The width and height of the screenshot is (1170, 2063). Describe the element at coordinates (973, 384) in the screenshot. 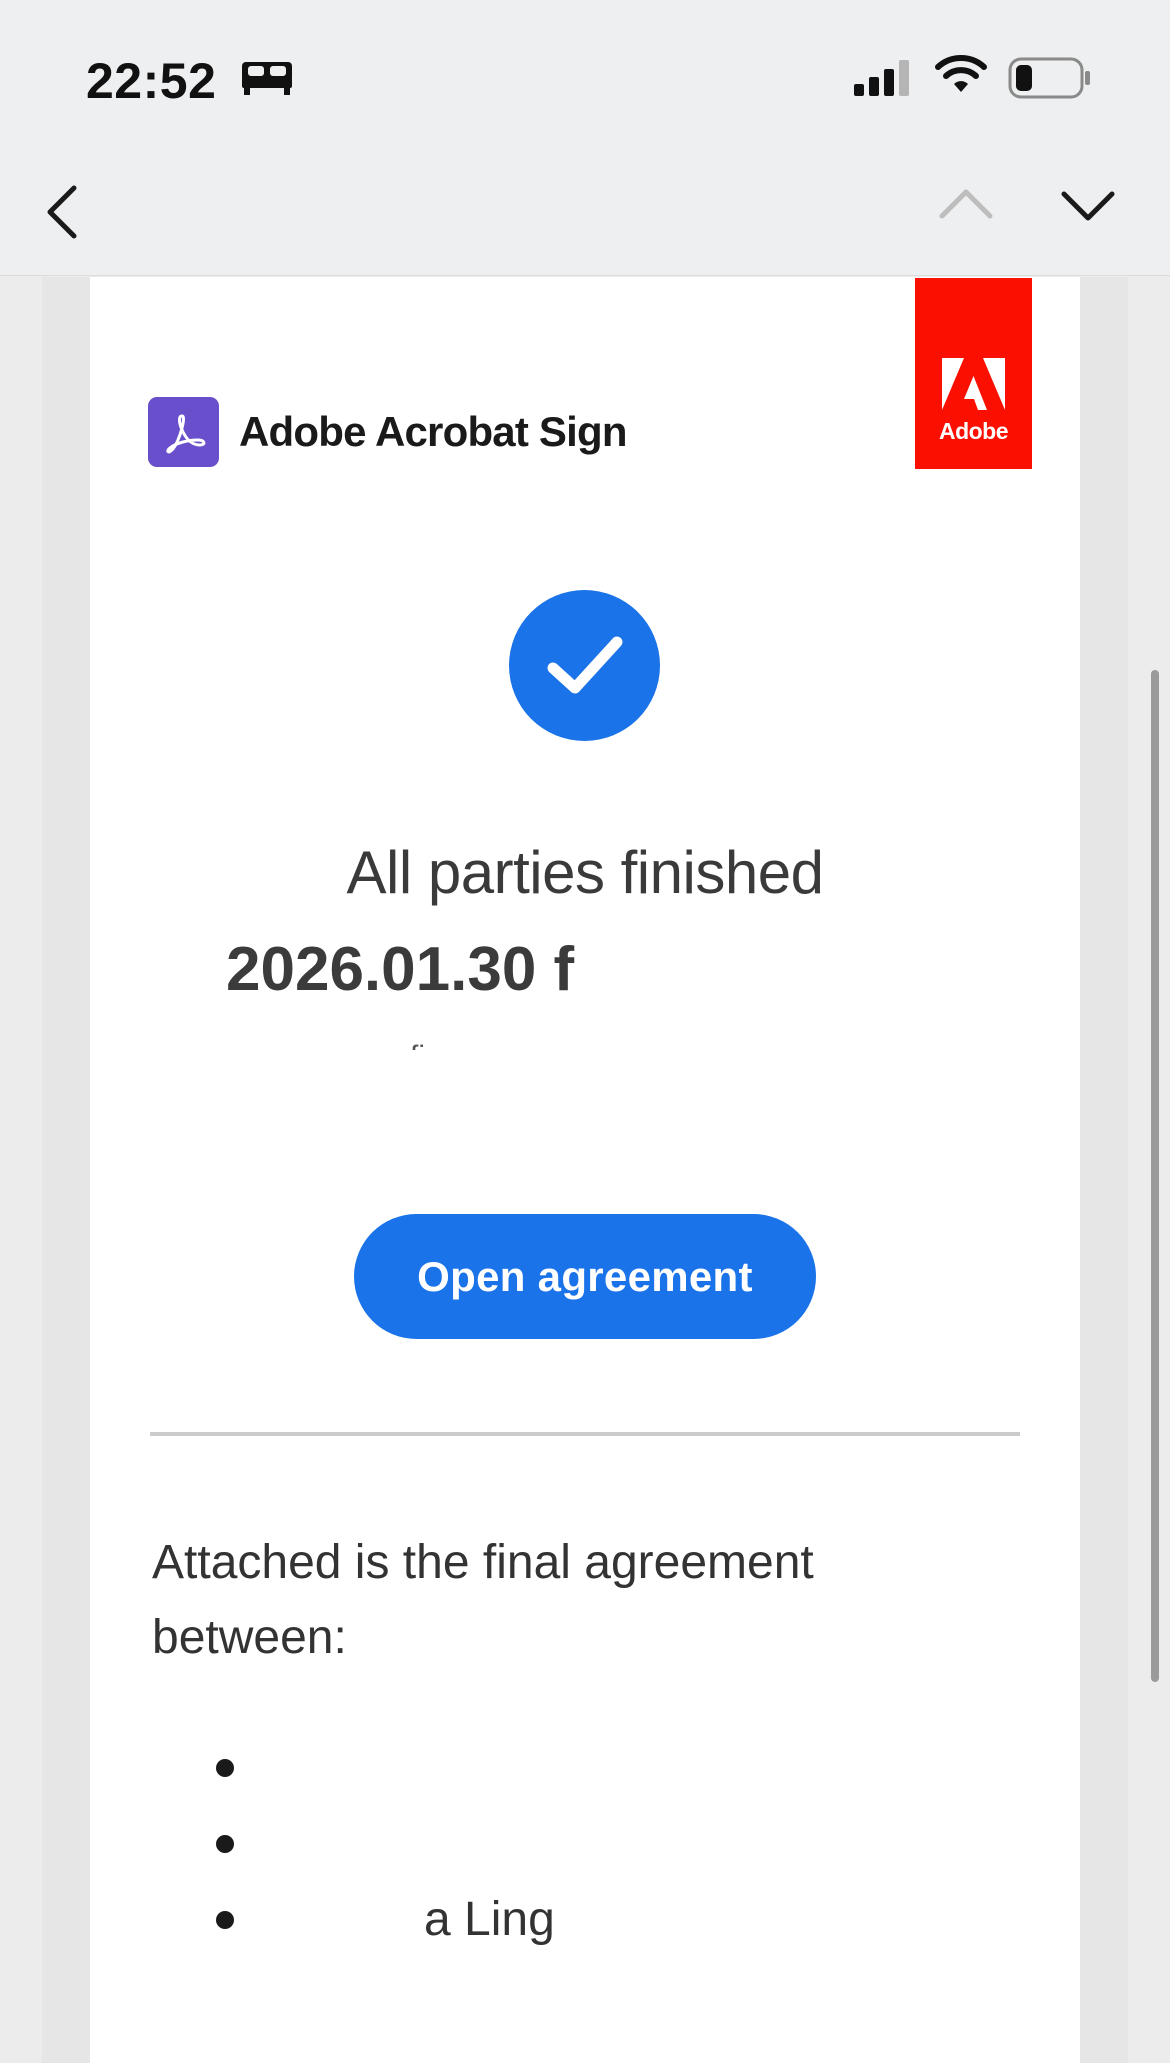

I see `adobe-a-icon` at that location.